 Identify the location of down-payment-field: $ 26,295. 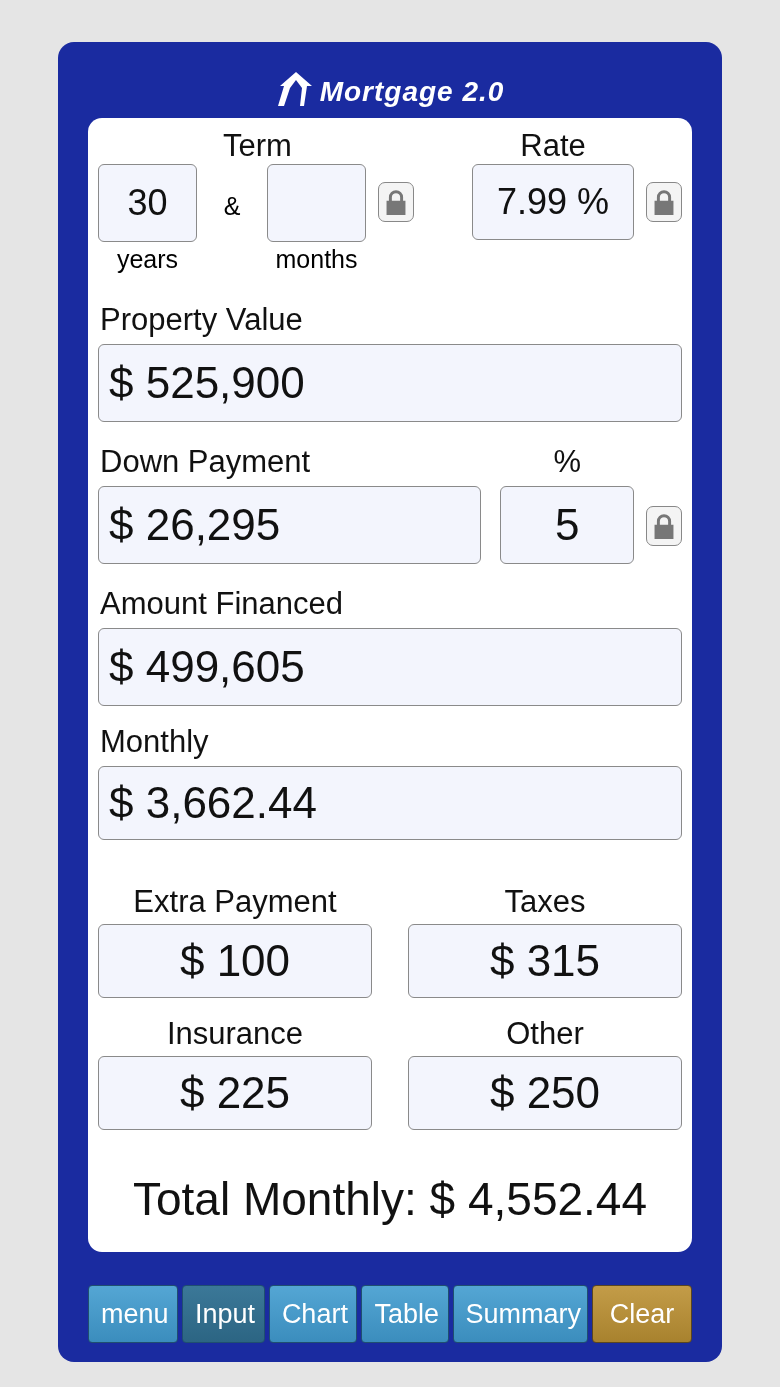
(290, 525).